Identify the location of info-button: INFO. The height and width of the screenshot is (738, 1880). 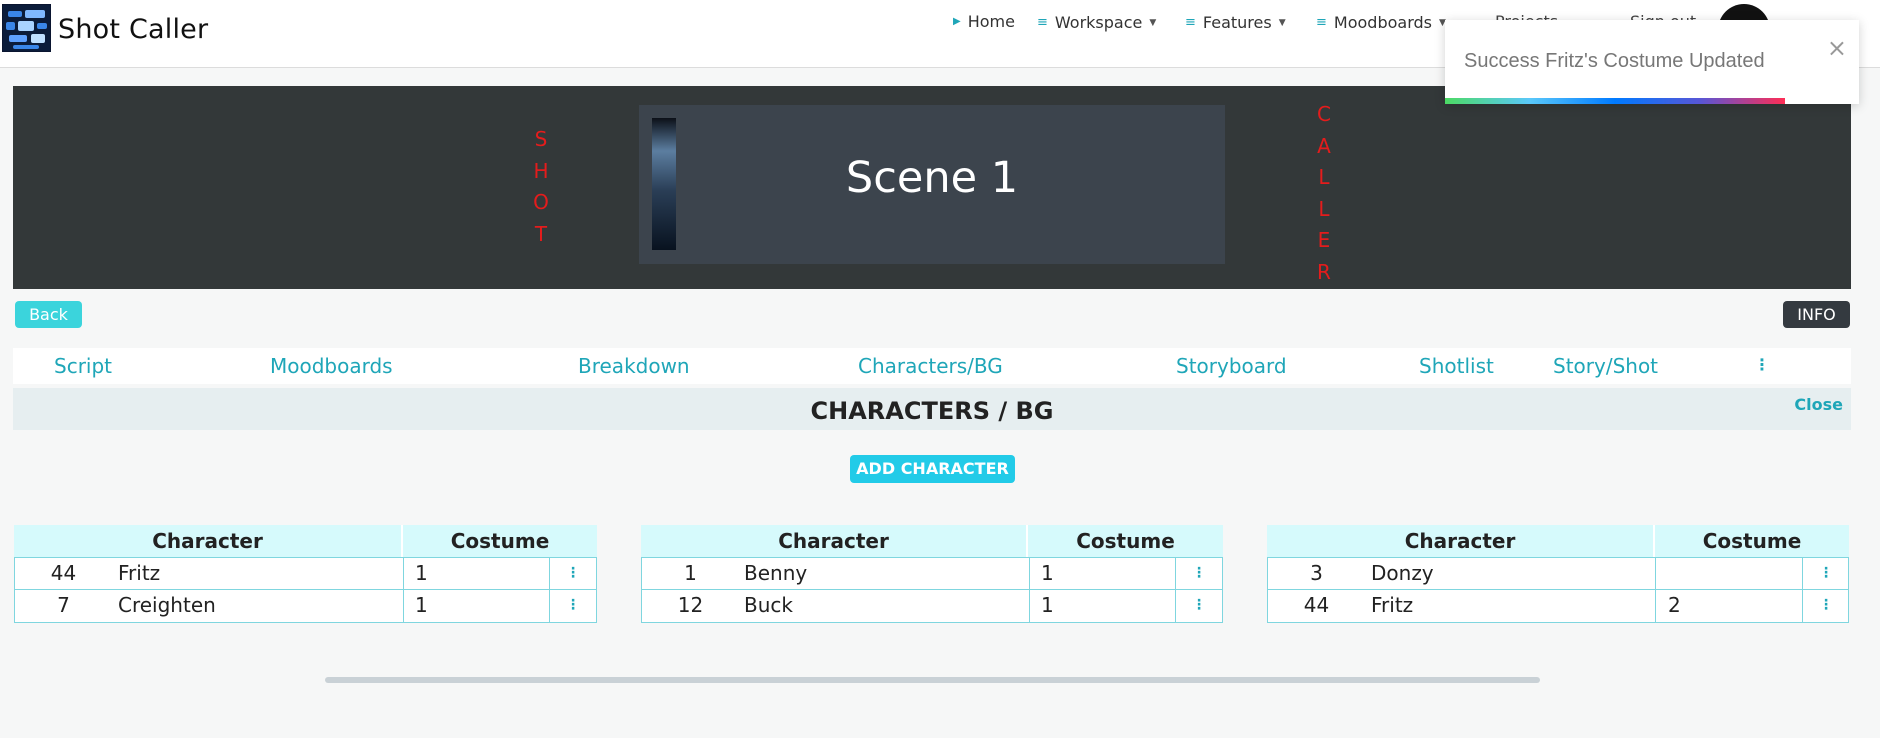
(1816, 314).